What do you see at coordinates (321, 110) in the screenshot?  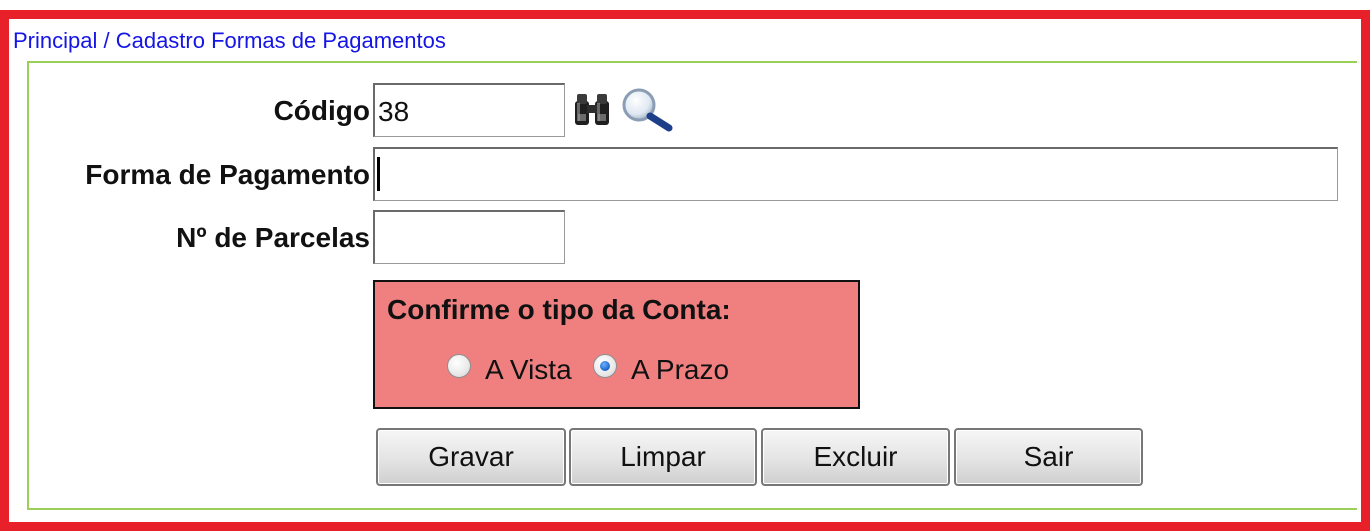 I see `codigo-label: Código` at bounding box center [321, 110].